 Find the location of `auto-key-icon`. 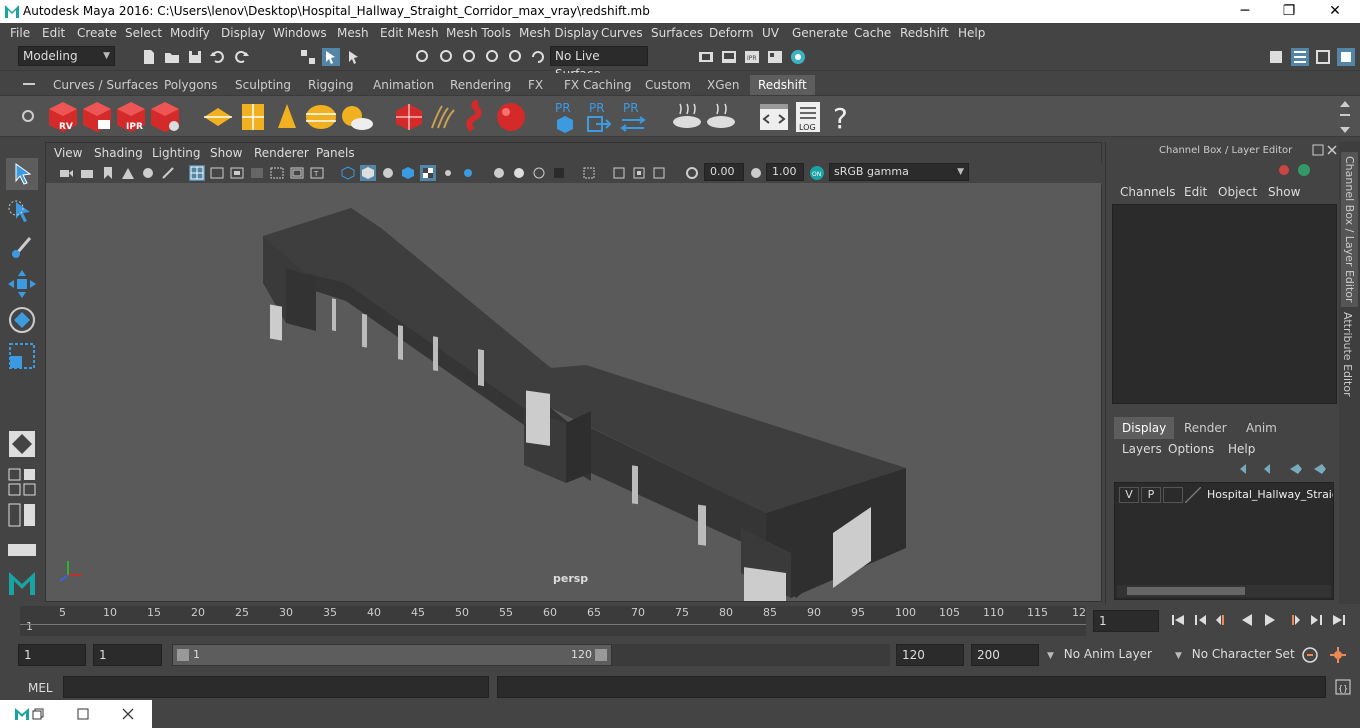

auto-key-icon is located at coordinates (1310, 655).